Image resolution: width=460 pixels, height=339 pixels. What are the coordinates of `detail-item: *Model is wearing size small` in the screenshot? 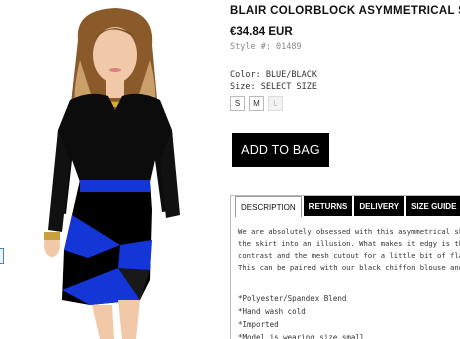 It's located at (301, 336).